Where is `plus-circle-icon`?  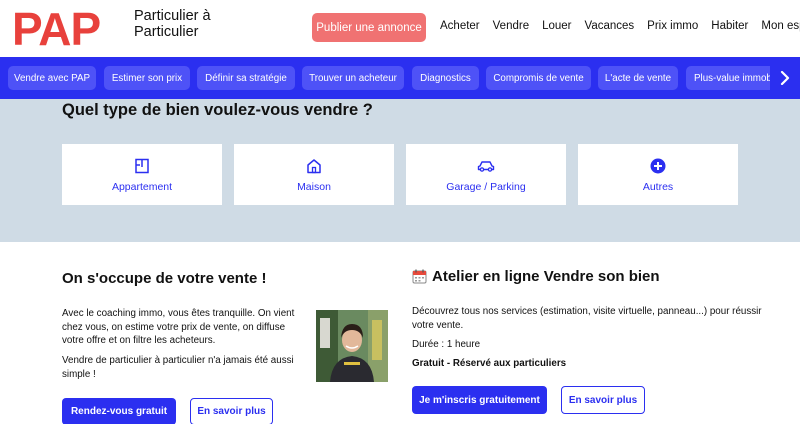
plus-circle-icon is located at coordinates (658, 166).